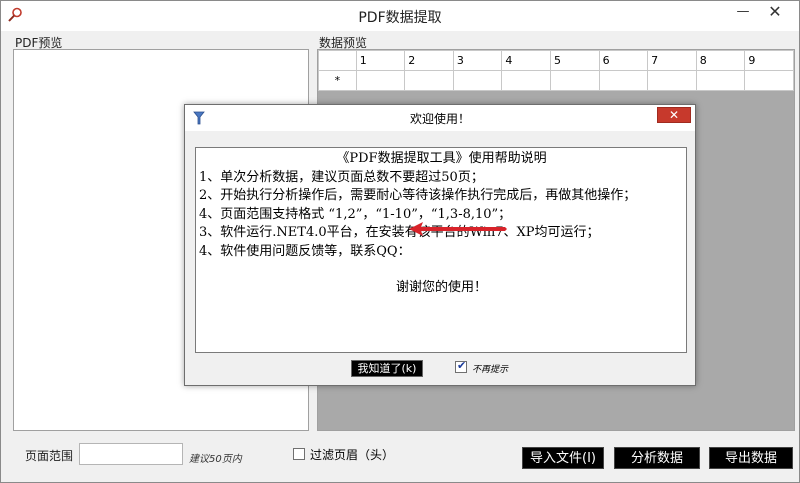 Image resolution: width=800 pixels, height=483 pixels. I want to click on title-bar: PDF数据提取 — ✕, so click(400, 16).